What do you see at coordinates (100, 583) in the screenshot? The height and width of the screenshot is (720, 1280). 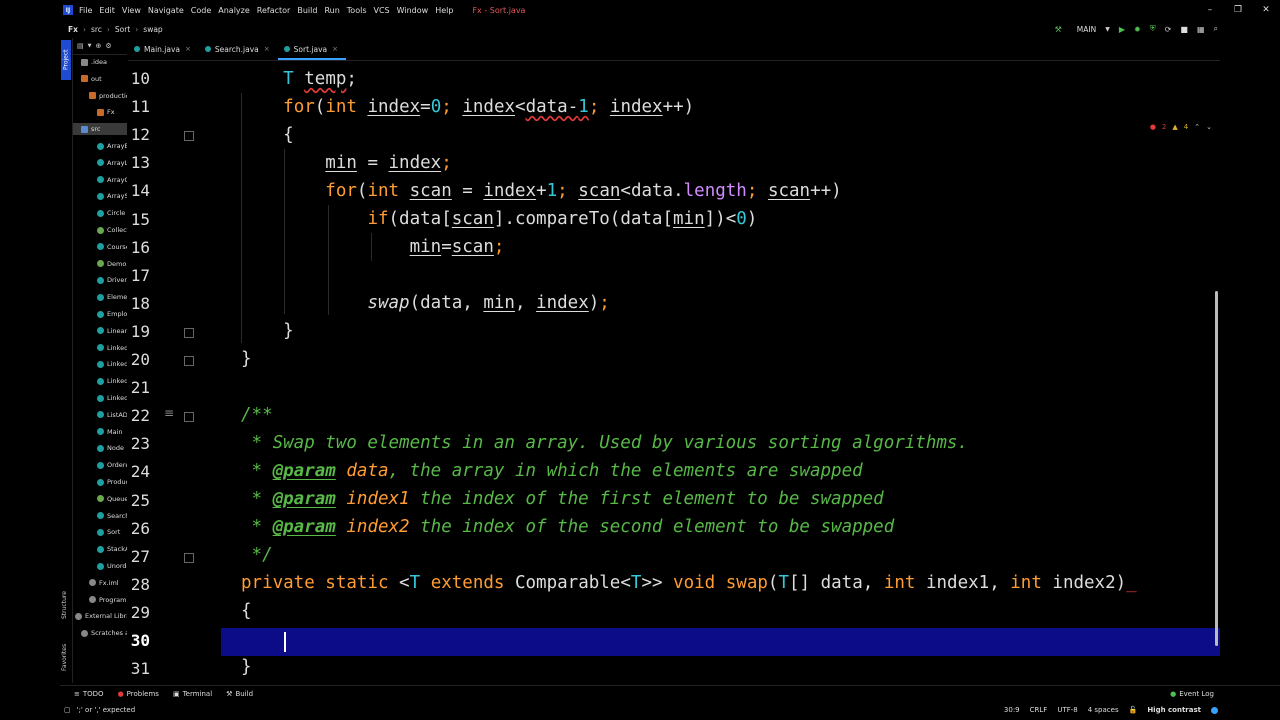 I see `tree-item: Fx.iml` at bounding box center [100, 583].